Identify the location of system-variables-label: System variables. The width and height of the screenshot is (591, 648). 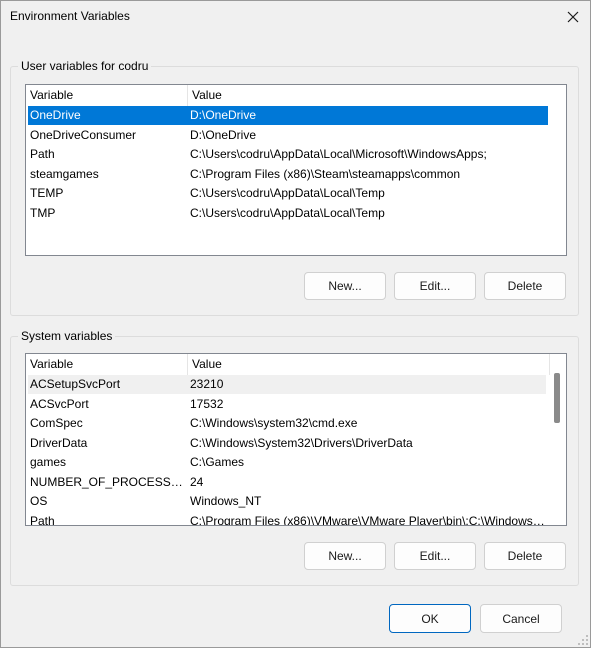
(67, 336).